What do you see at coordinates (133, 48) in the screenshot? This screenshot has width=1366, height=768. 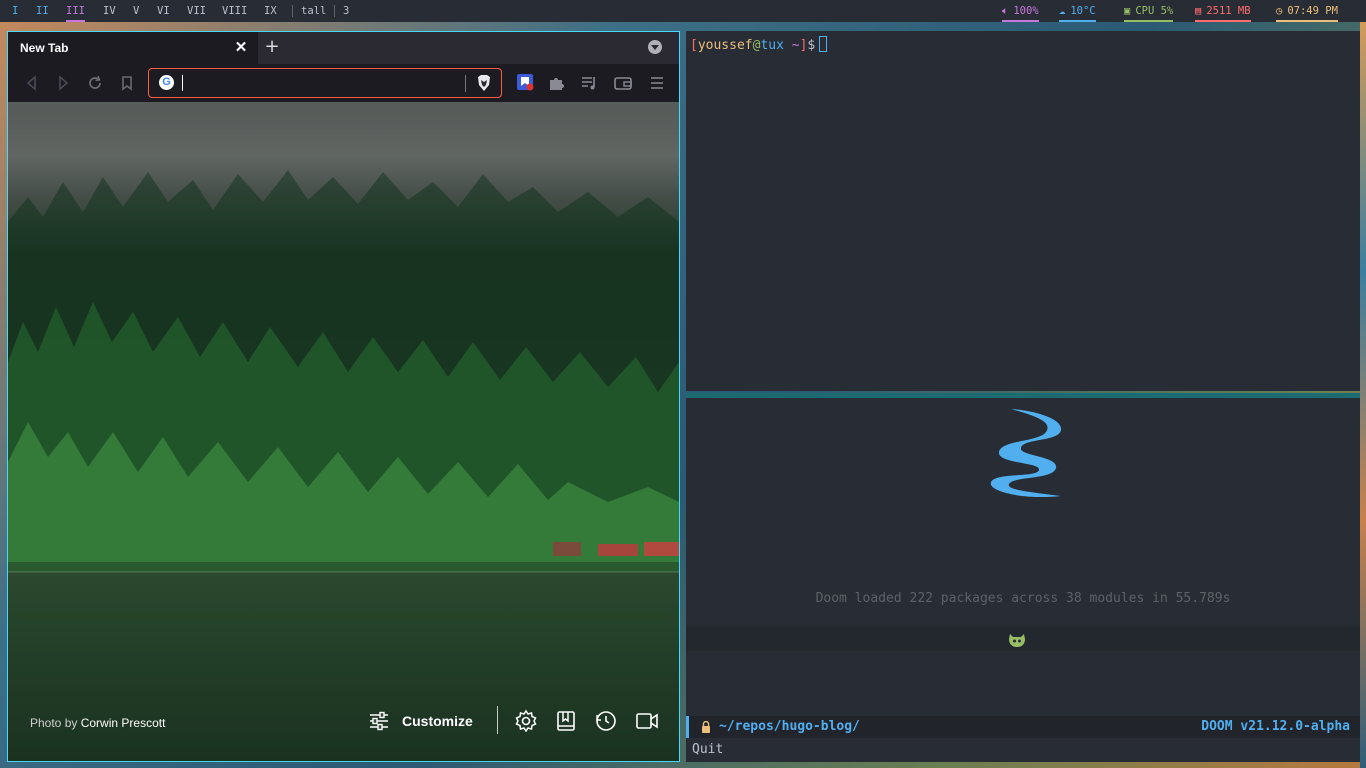 I see `tab-new-tab: New Tab ✕` at bounding box center [133, 48].